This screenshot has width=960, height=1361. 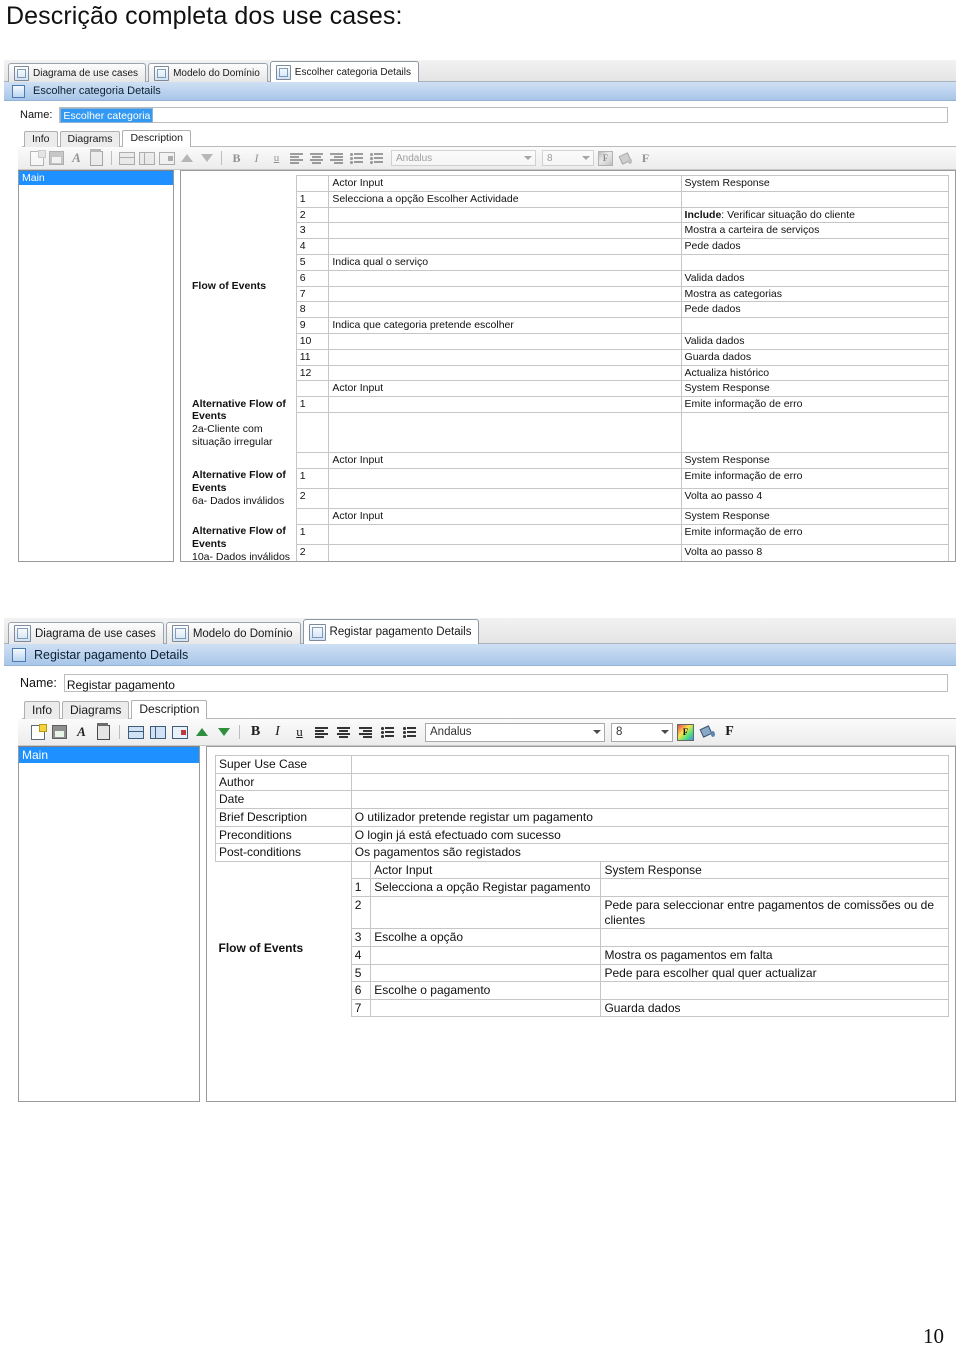 I want to click on tab-escolher-categoria-details: Escolher categoria Details, so click(x=344, y=71).